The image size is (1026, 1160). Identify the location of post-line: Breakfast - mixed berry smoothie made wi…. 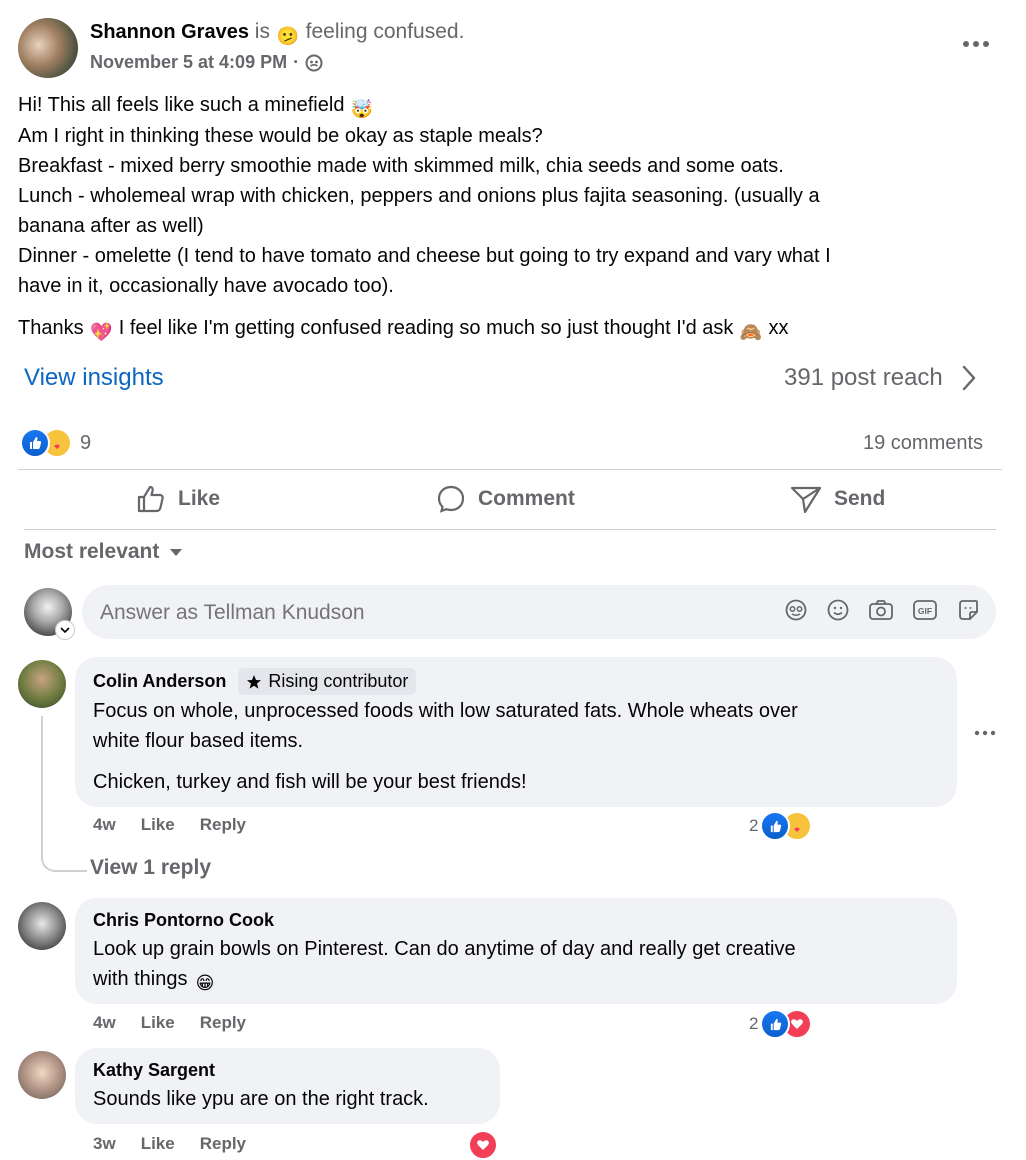
(401, 166).